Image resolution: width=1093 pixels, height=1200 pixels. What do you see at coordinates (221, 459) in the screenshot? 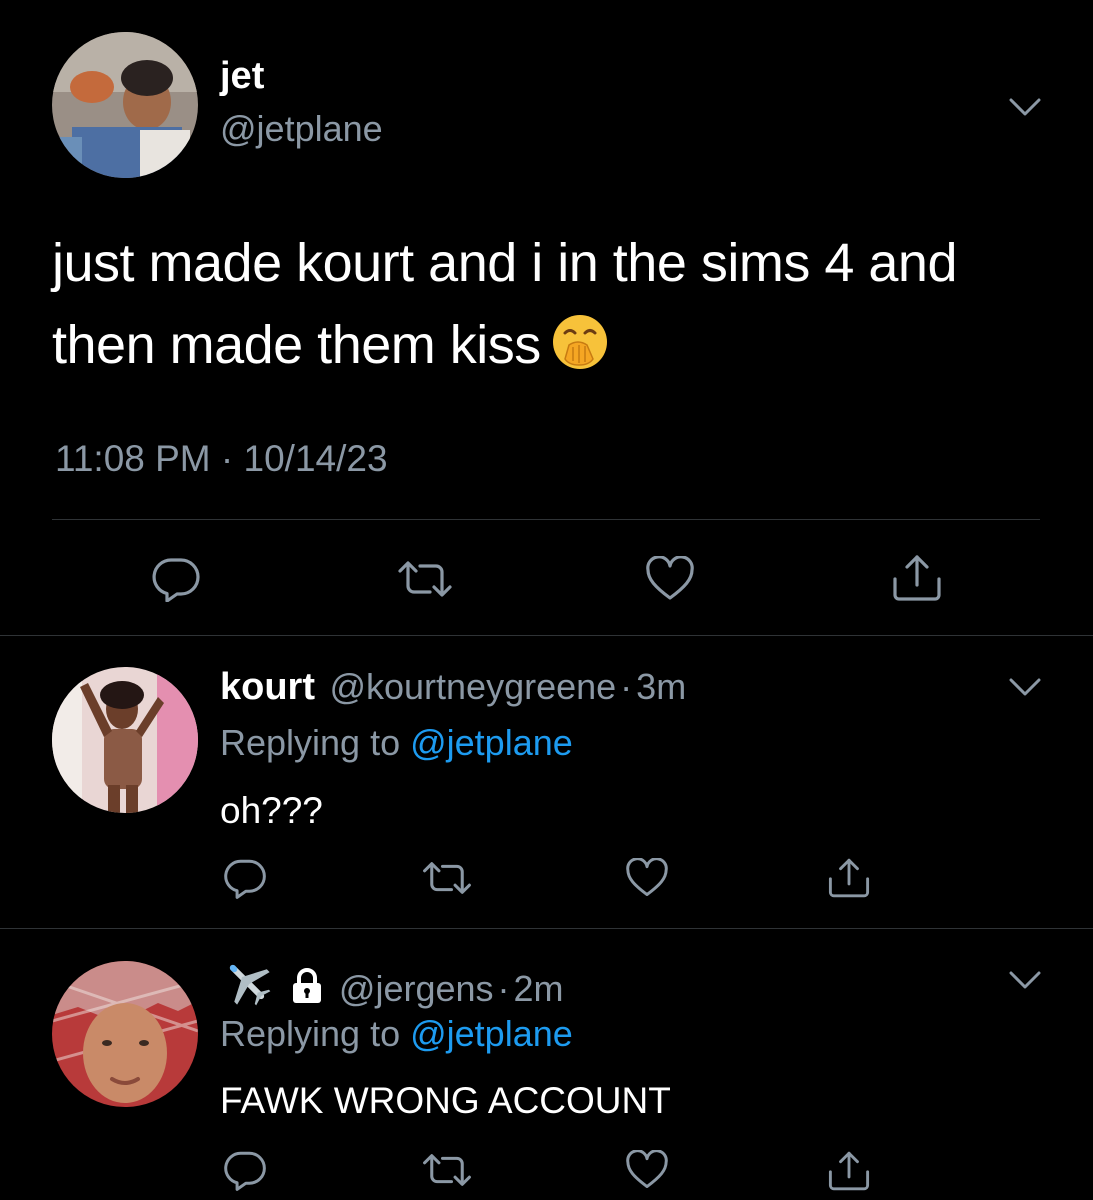
I see `tweet-timestamp: 11:08 PM · 10/14/23` at bounding box center [221, 459].